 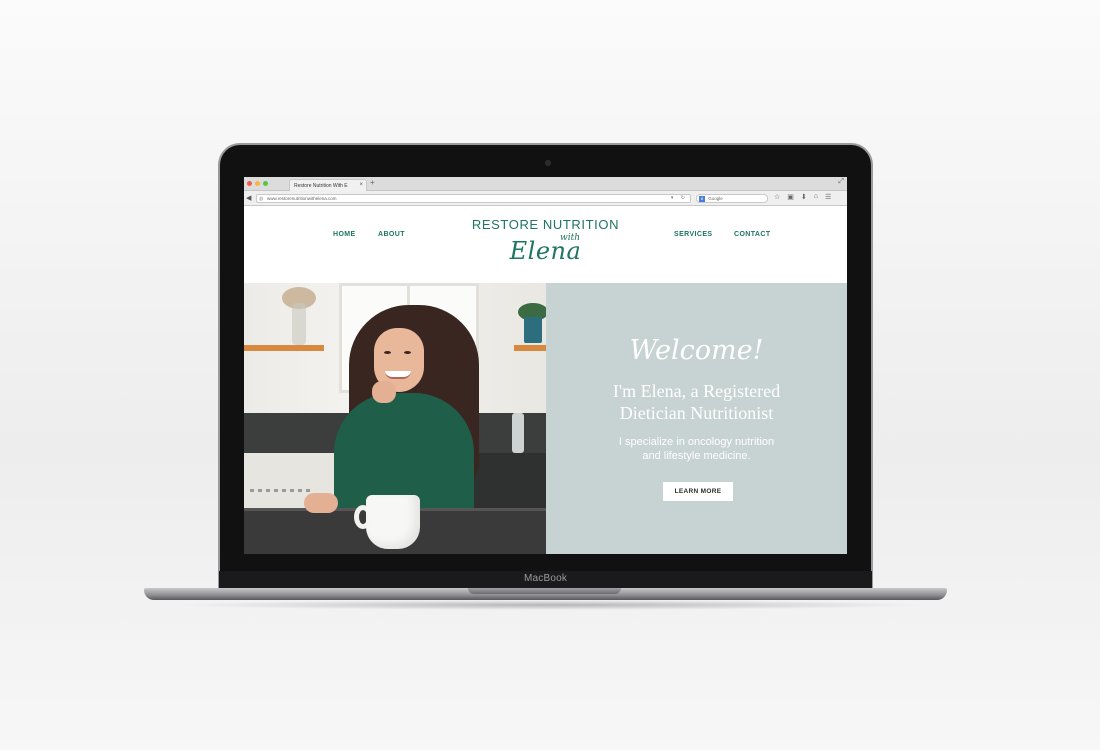 What do you see at coordinates (398, 375) in the screenshot?
I see `photo-smile` at bounding box center [398, 375].